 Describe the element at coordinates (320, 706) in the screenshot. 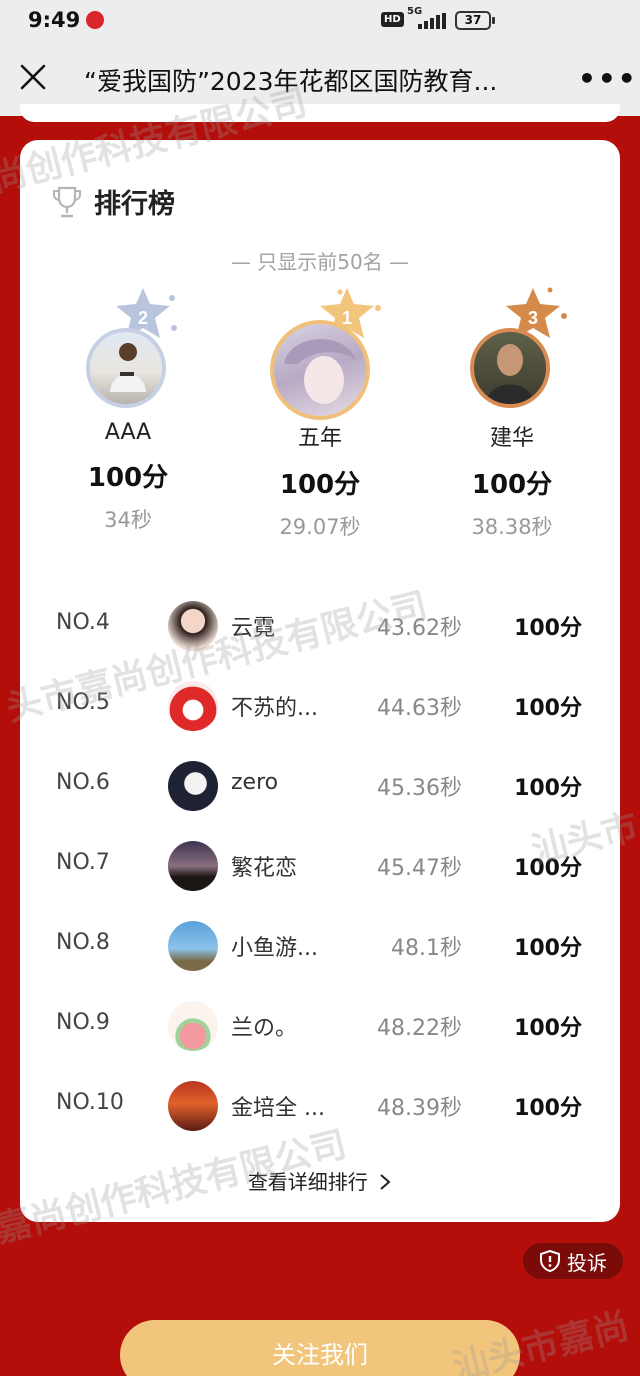

I see `list-item: NO.5 不苏的... 44.63秒 100分` at that location.